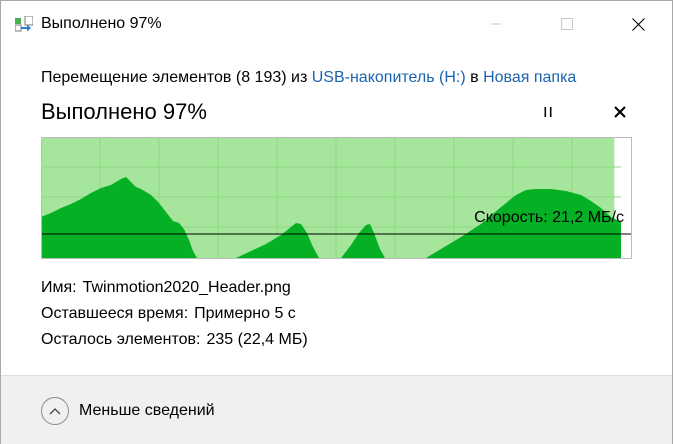 This screenshot has width=673, height=444. What do you see at coordinates (176, 77) in the screenshot?
I see `operation-prefix: Перемещение элементов (8 193) из` at bounding box center [176, 77].